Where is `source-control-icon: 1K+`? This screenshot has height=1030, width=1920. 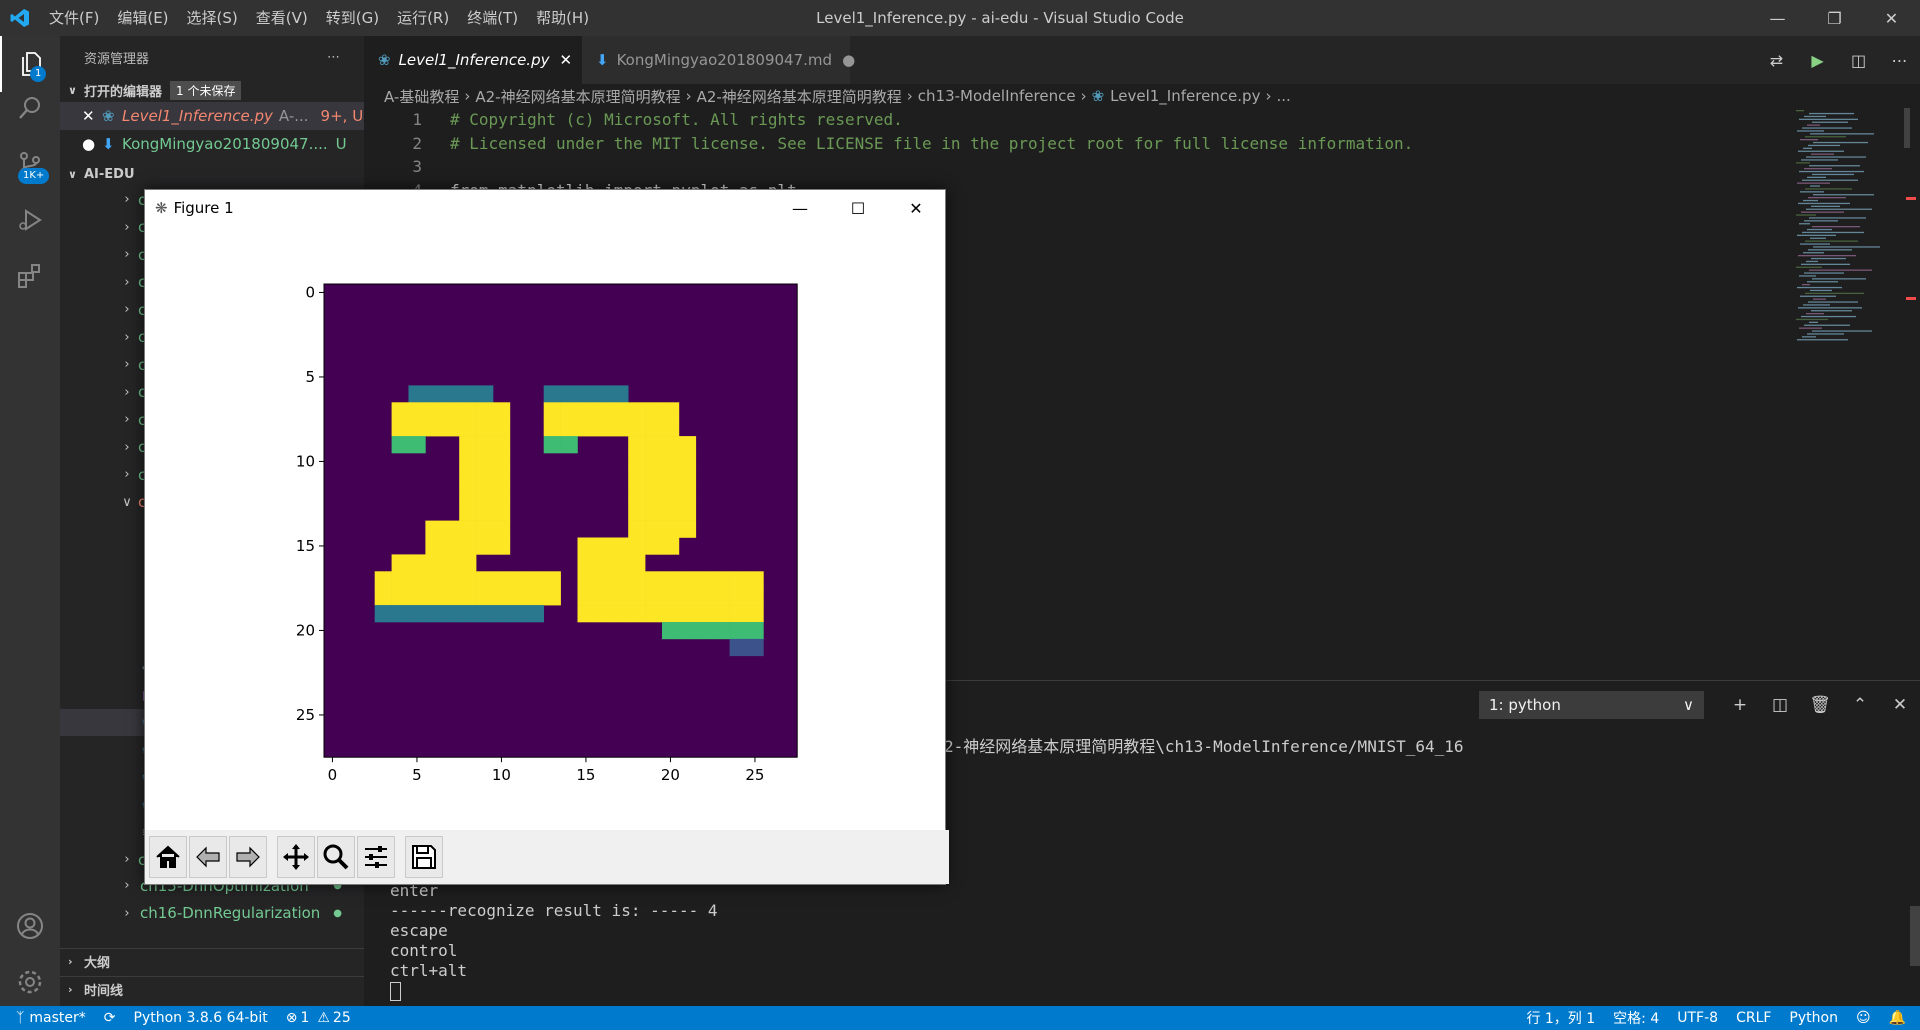 source-control-icon: 1K+ is located at coordinates (30, 164).